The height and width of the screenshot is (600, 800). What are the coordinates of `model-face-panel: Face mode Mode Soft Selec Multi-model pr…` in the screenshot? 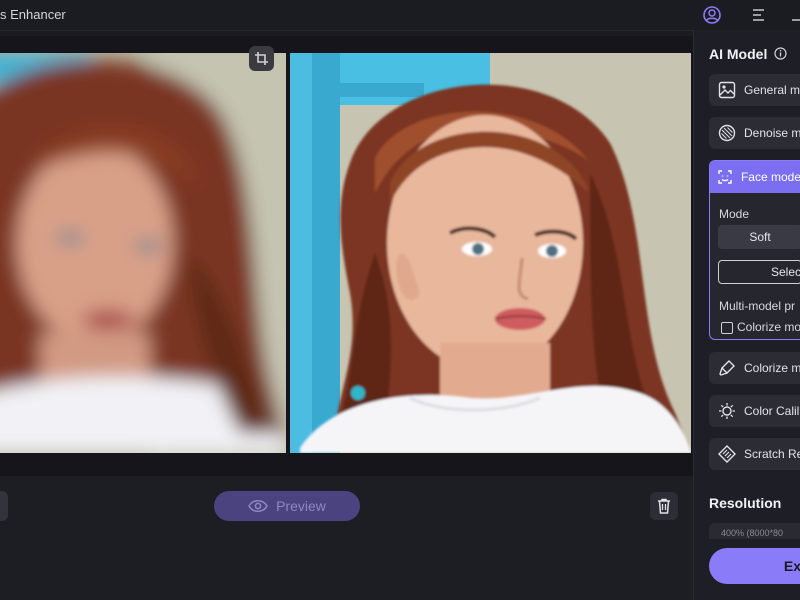 It's located at (754, 250).